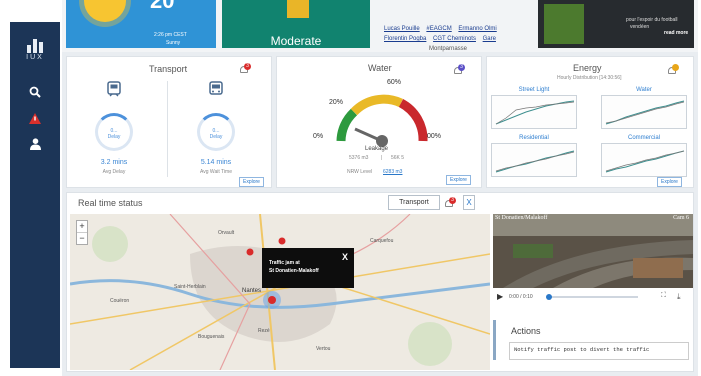  I want to click on street-light-chart, so click(534, 112).